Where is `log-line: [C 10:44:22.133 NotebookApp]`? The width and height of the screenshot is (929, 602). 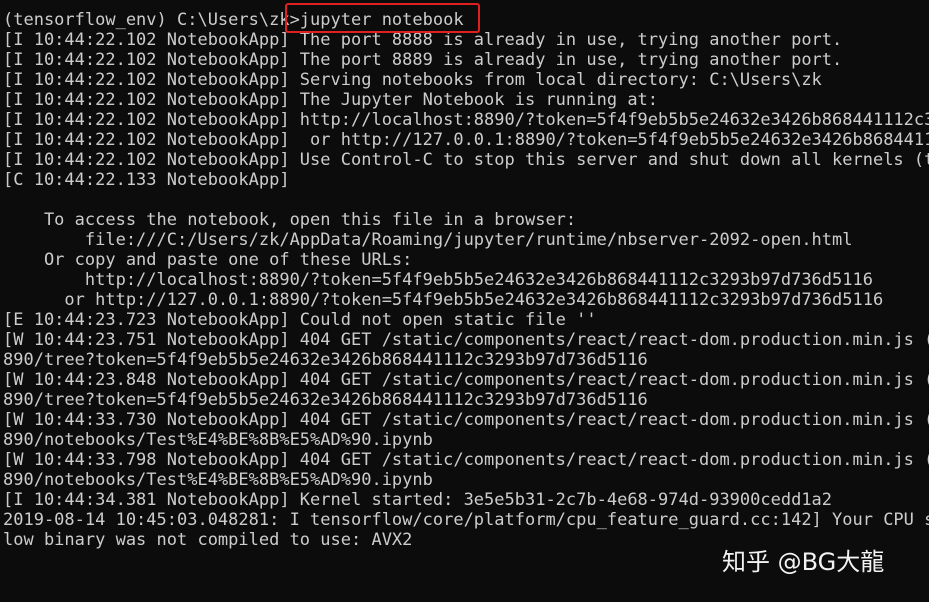 log-line: [C 10:44:22.133 NotebookApp] is located at coordinates (146, 180).